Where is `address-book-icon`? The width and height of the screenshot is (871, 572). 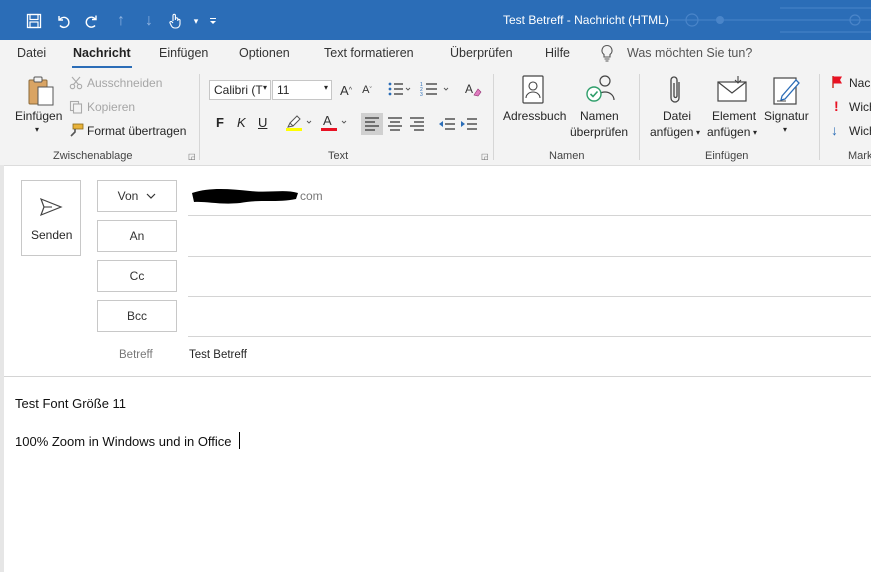 address-book-icon is located at coordinates (533, 91).